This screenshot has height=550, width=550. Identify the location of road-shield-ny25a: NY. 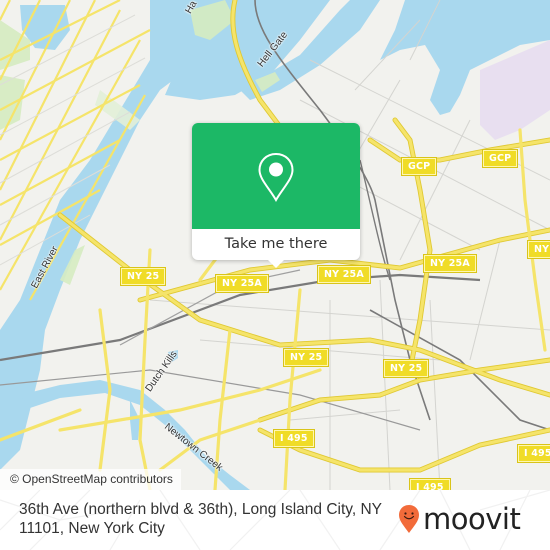
(538, 249).